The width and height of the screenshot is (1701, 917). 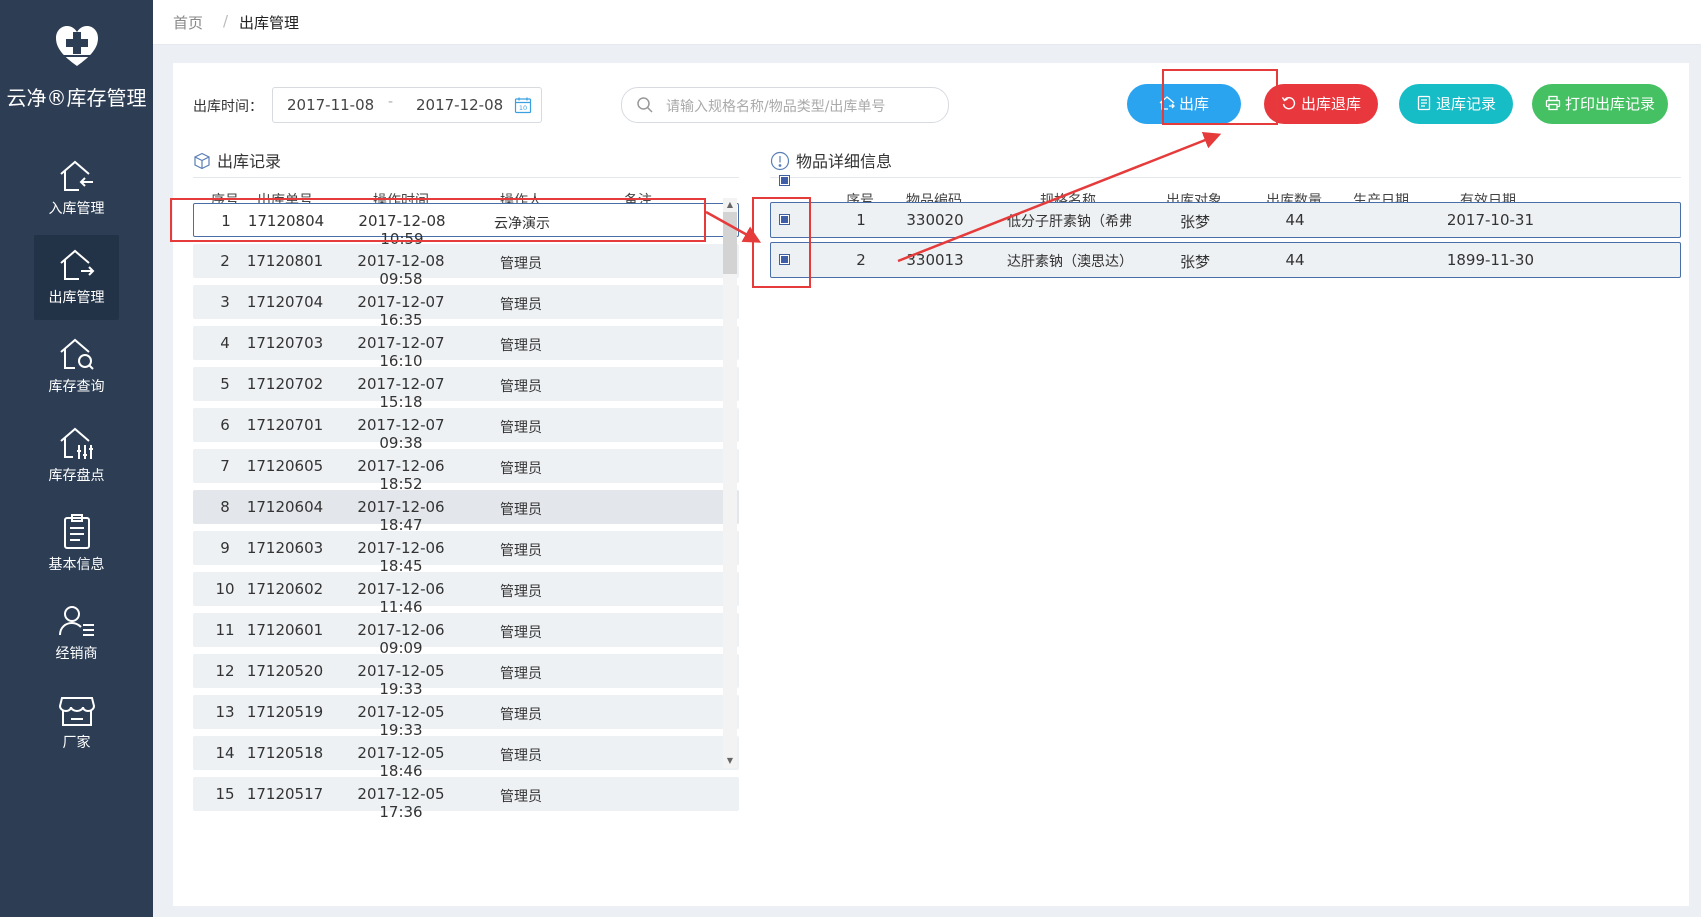 I want to click on operation-time: 2017-12-07 16:10, so click(x=401, y=352).